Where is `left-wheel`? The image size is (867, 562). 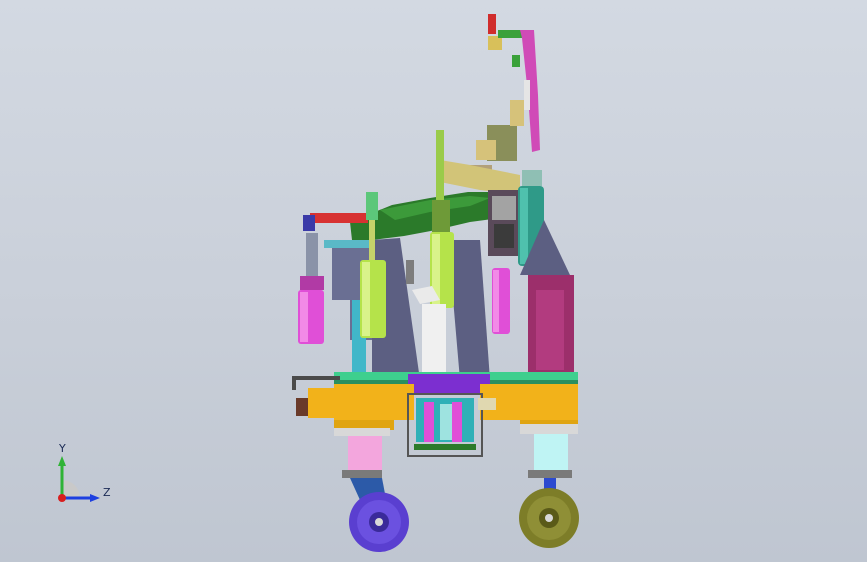
left-wheel is located at coordinates (379, 522).